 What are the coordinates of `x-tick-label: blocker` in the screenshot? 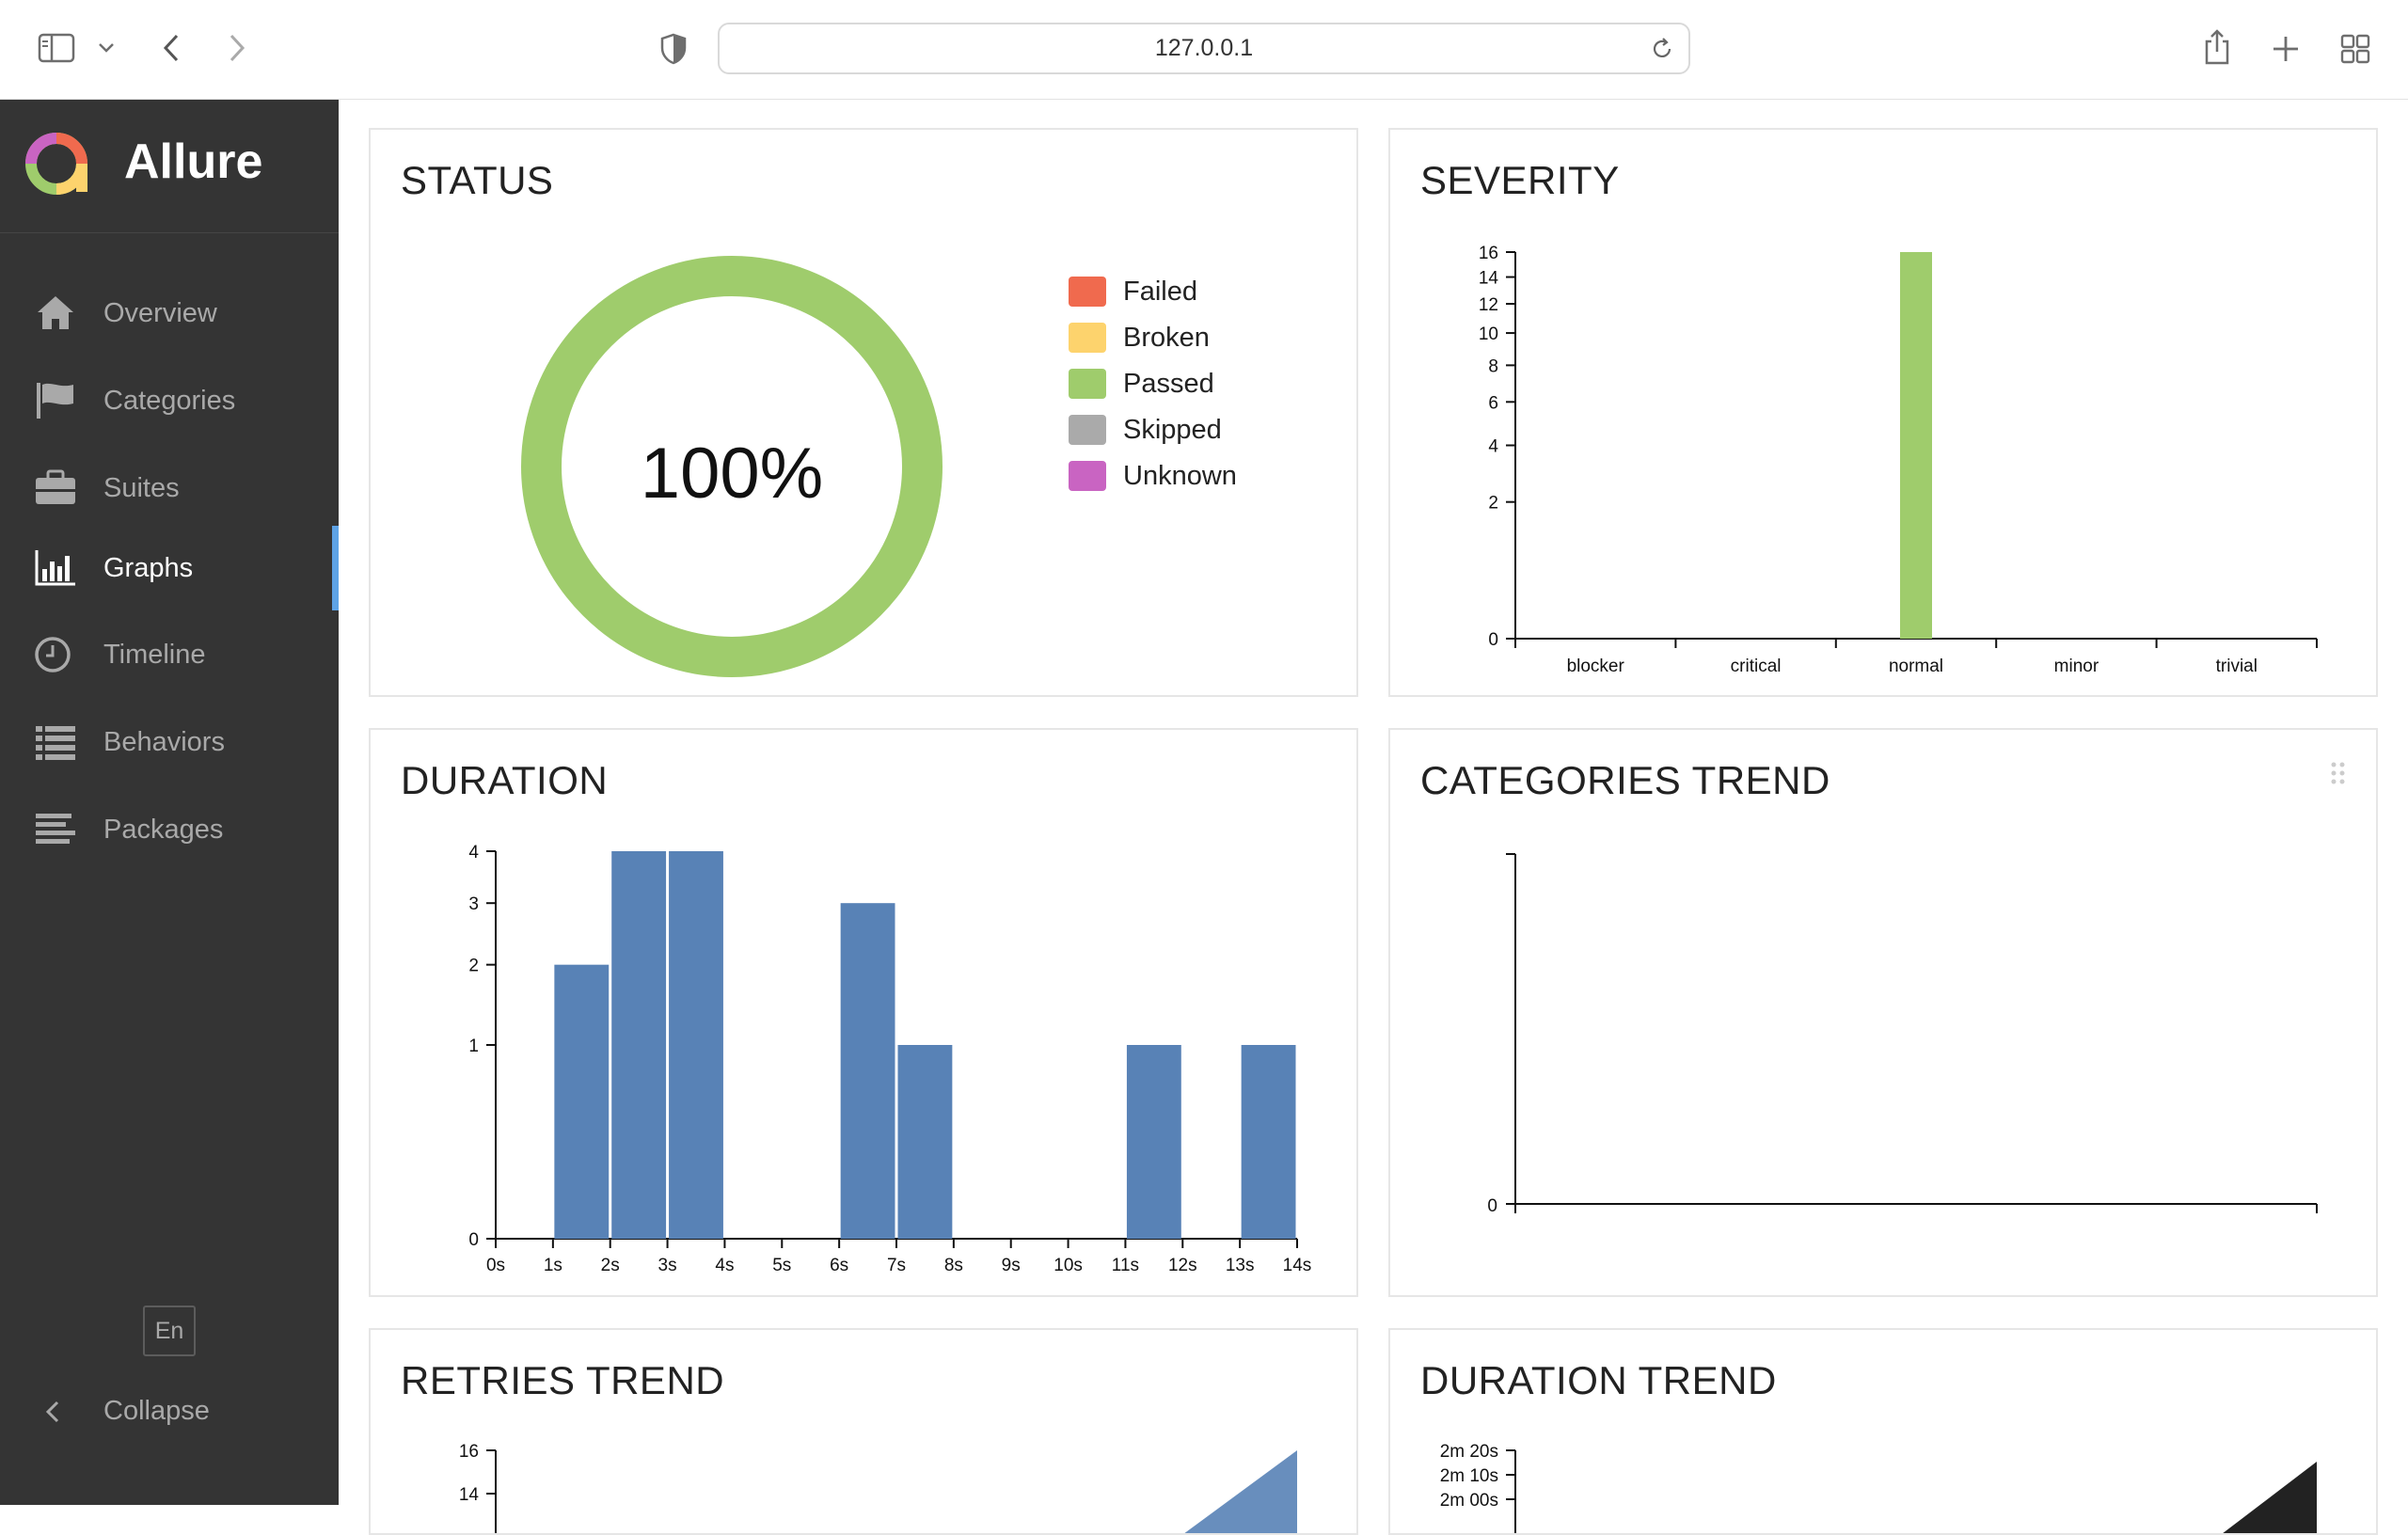 It's located at (1596, 666).